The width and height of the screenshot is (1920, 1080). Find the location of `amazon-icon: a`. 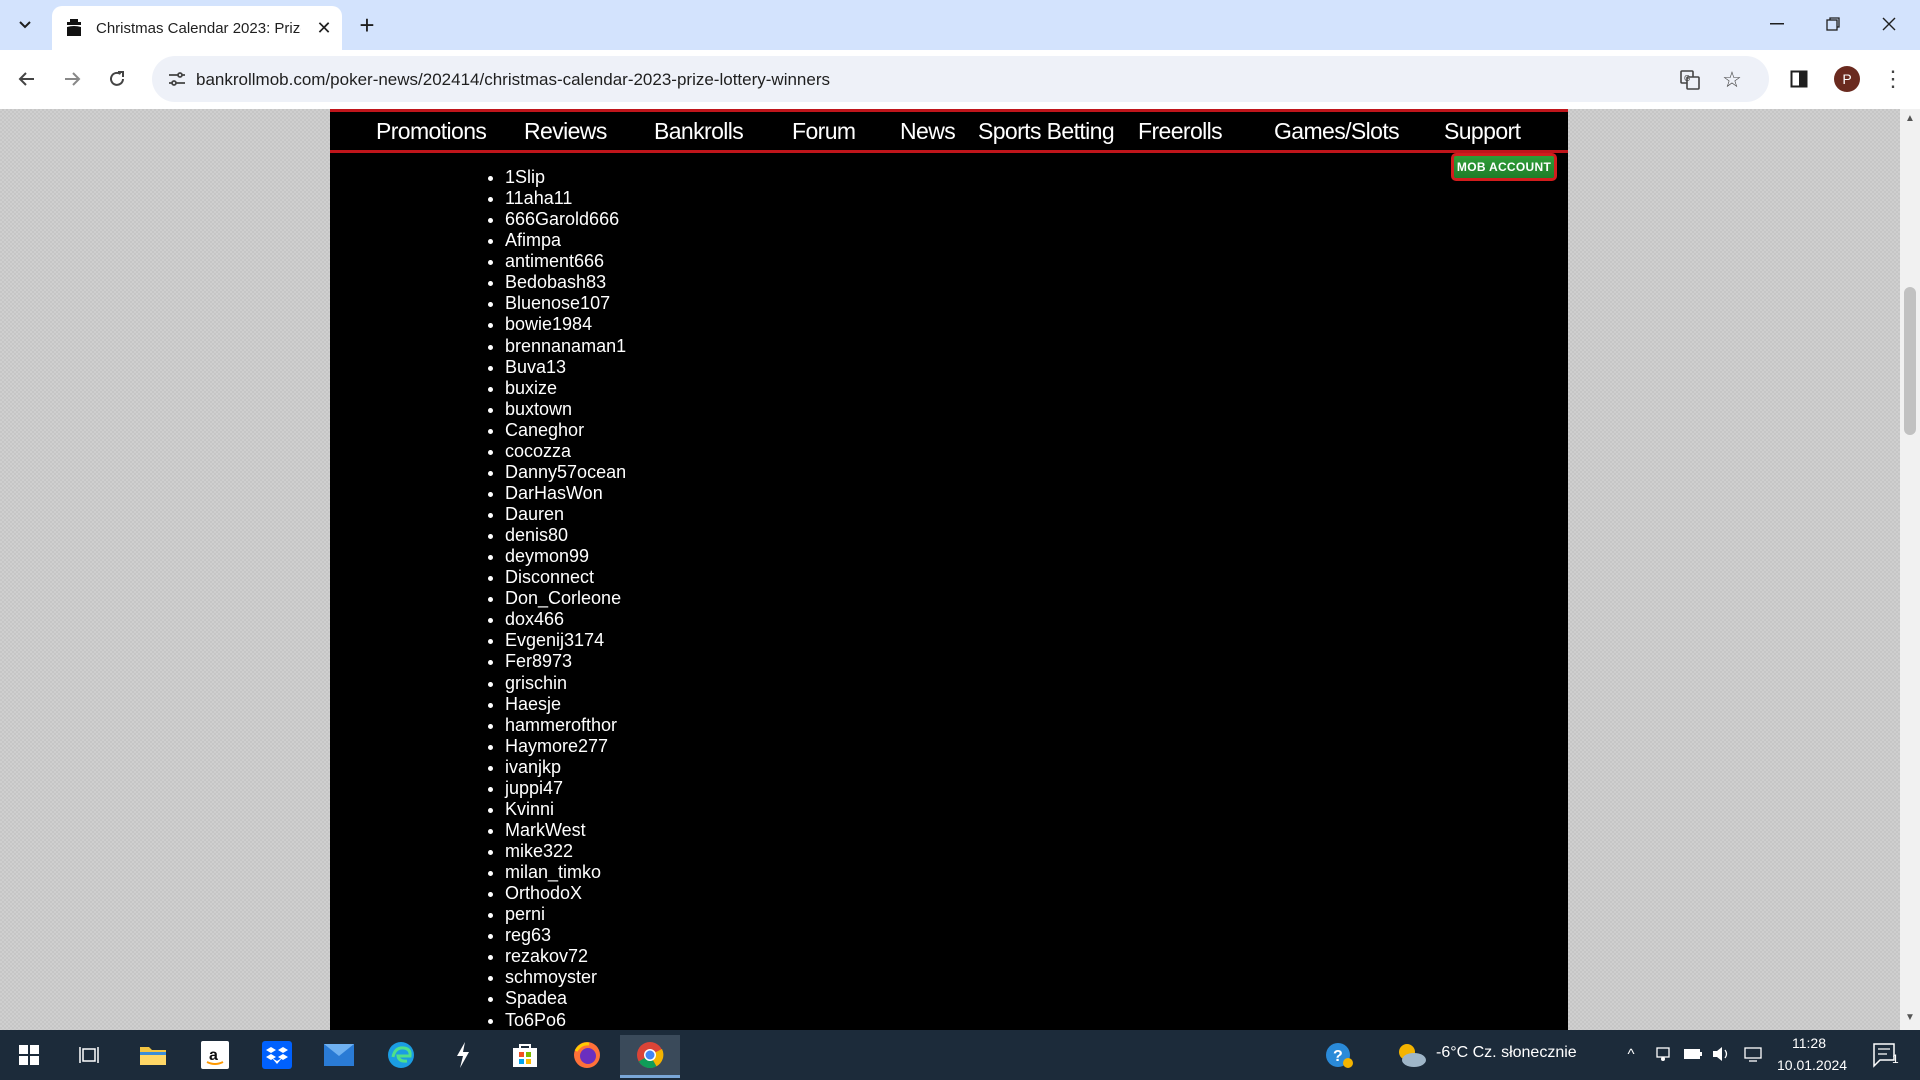

amazon-icon: a is located at coordinates (215, 1055).